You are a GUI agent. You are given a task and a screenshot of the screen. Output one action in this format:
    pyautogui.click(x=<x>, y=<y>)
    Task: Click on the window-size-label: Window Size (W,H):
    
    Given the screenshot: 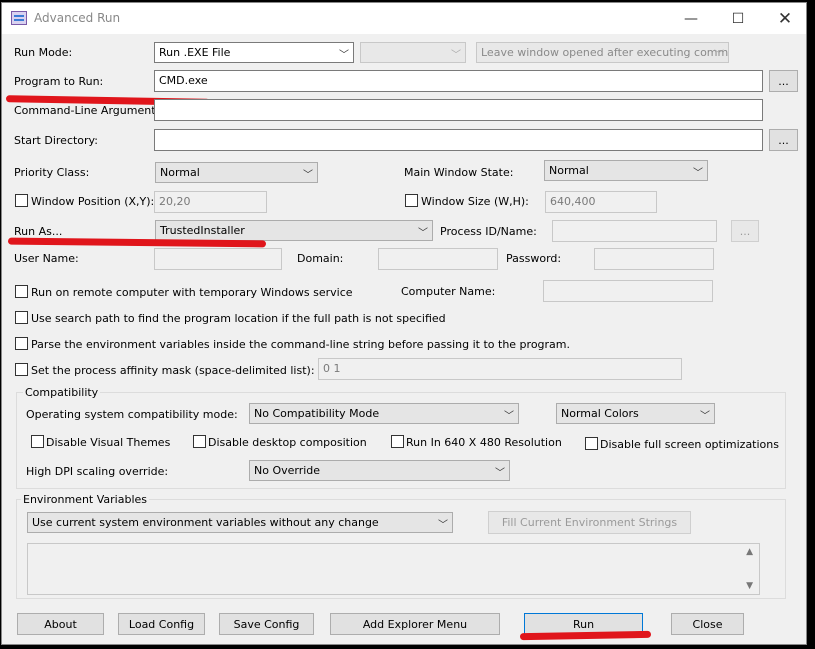 What is the action you would take?
    pyautogui.click(x=475, y=201)
    